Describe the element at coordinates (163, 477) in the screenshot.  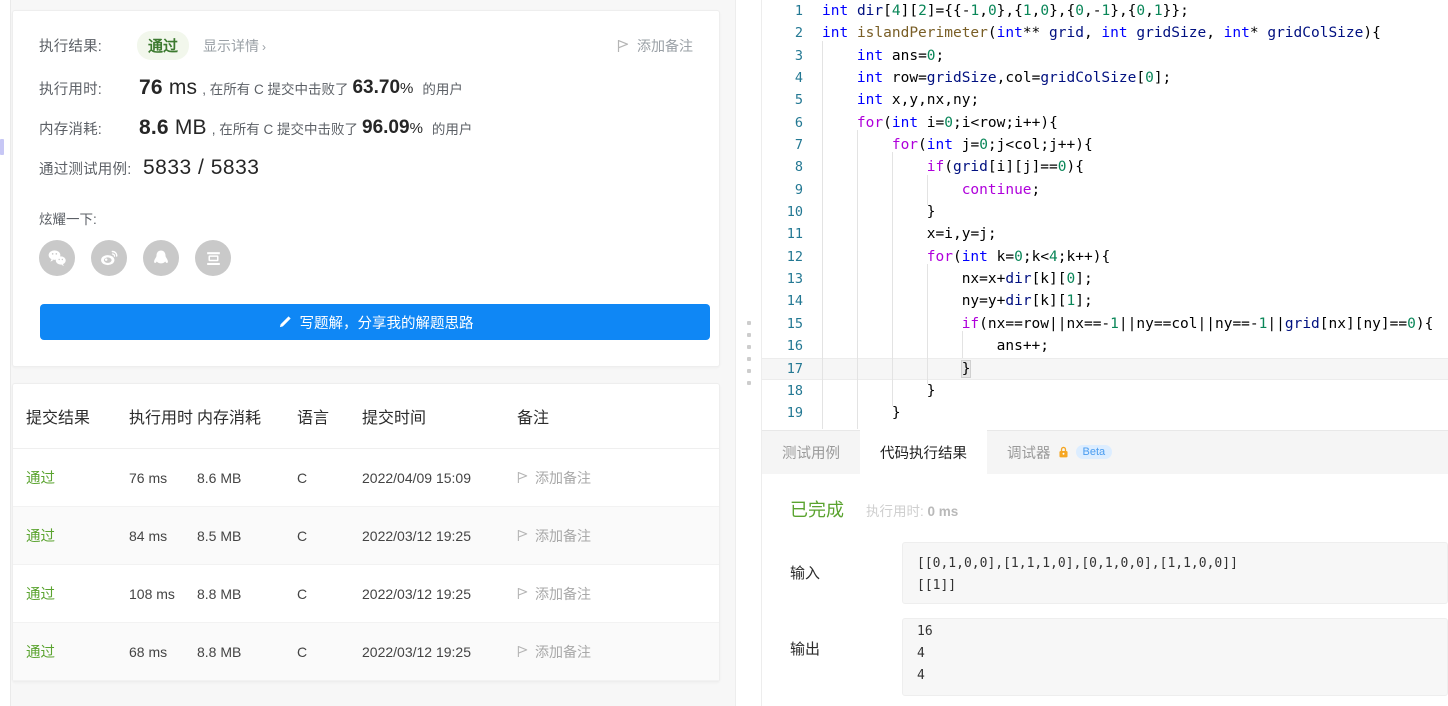
I see `cell-runtime: 76 ms` at that location.